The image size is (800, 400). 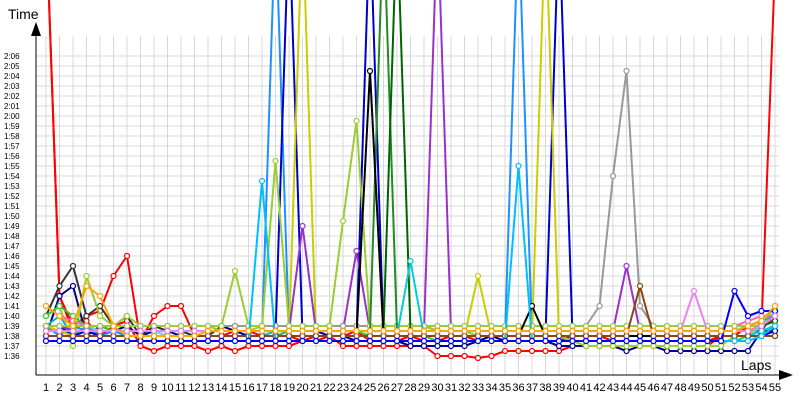 What do you see at coordinates (12, 266) in the screenshot?
I see `y-tick-label: 1:45` at bounding box center [12, 266].